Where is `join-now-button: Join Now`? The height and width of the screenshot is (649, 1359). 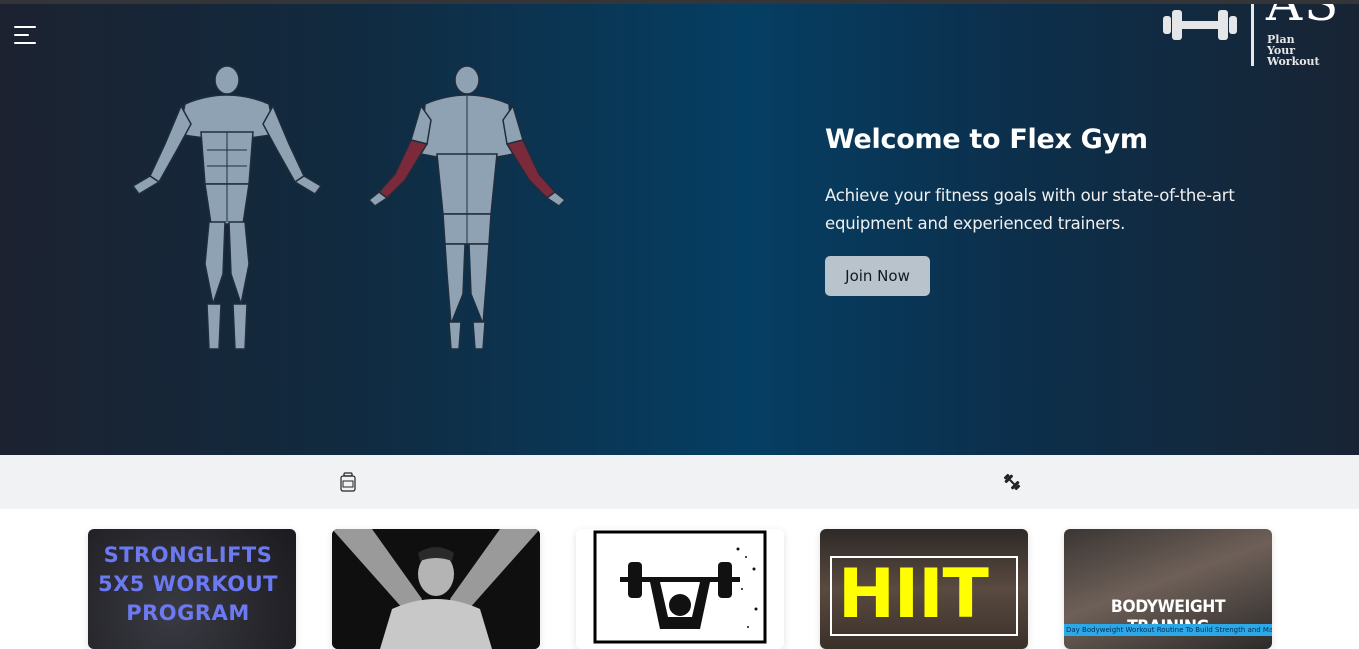
join-now-button: Join Now is located at coordinates (877, 276).